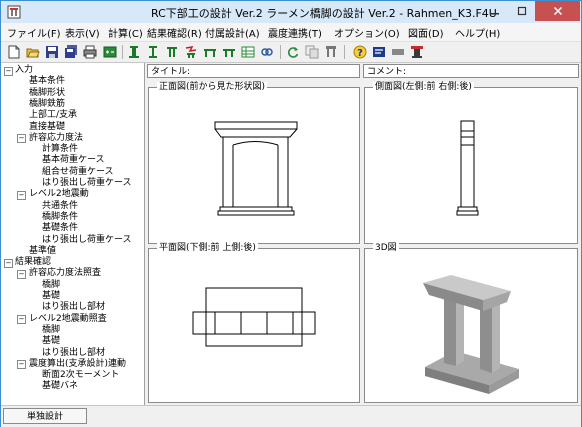 Image resolution: width=582 pixels, height=427 pixels. I want to click on side-view-panel: 側面図(左側:前 右側:後), so click(471, 163).